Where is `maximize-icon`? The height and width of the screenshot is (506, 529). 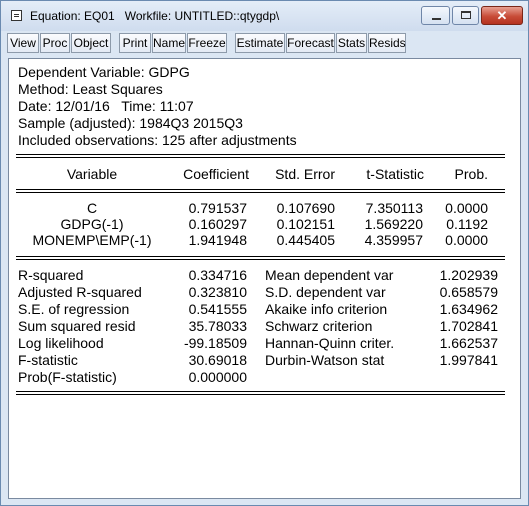
maximize-icon is located at coordinates (466, 15).